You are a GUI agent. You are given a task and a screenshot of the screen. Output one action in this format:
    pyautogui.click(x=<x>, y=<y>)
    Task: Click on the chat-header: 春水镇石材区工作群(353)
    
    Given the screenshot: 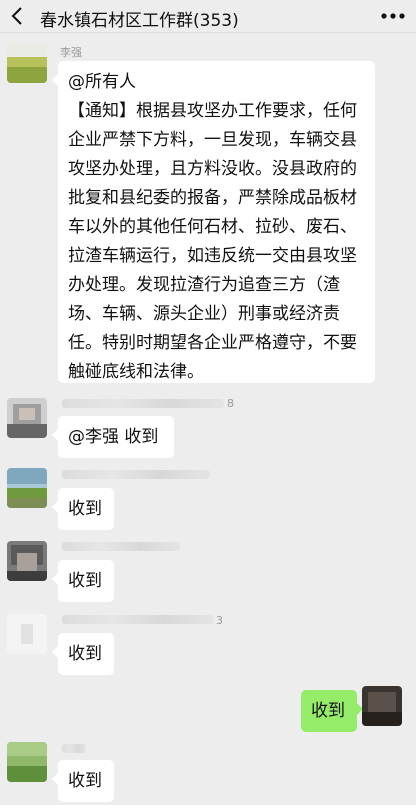 What is the action you would take?
    pyautogui.click(x=208, y=16)
    